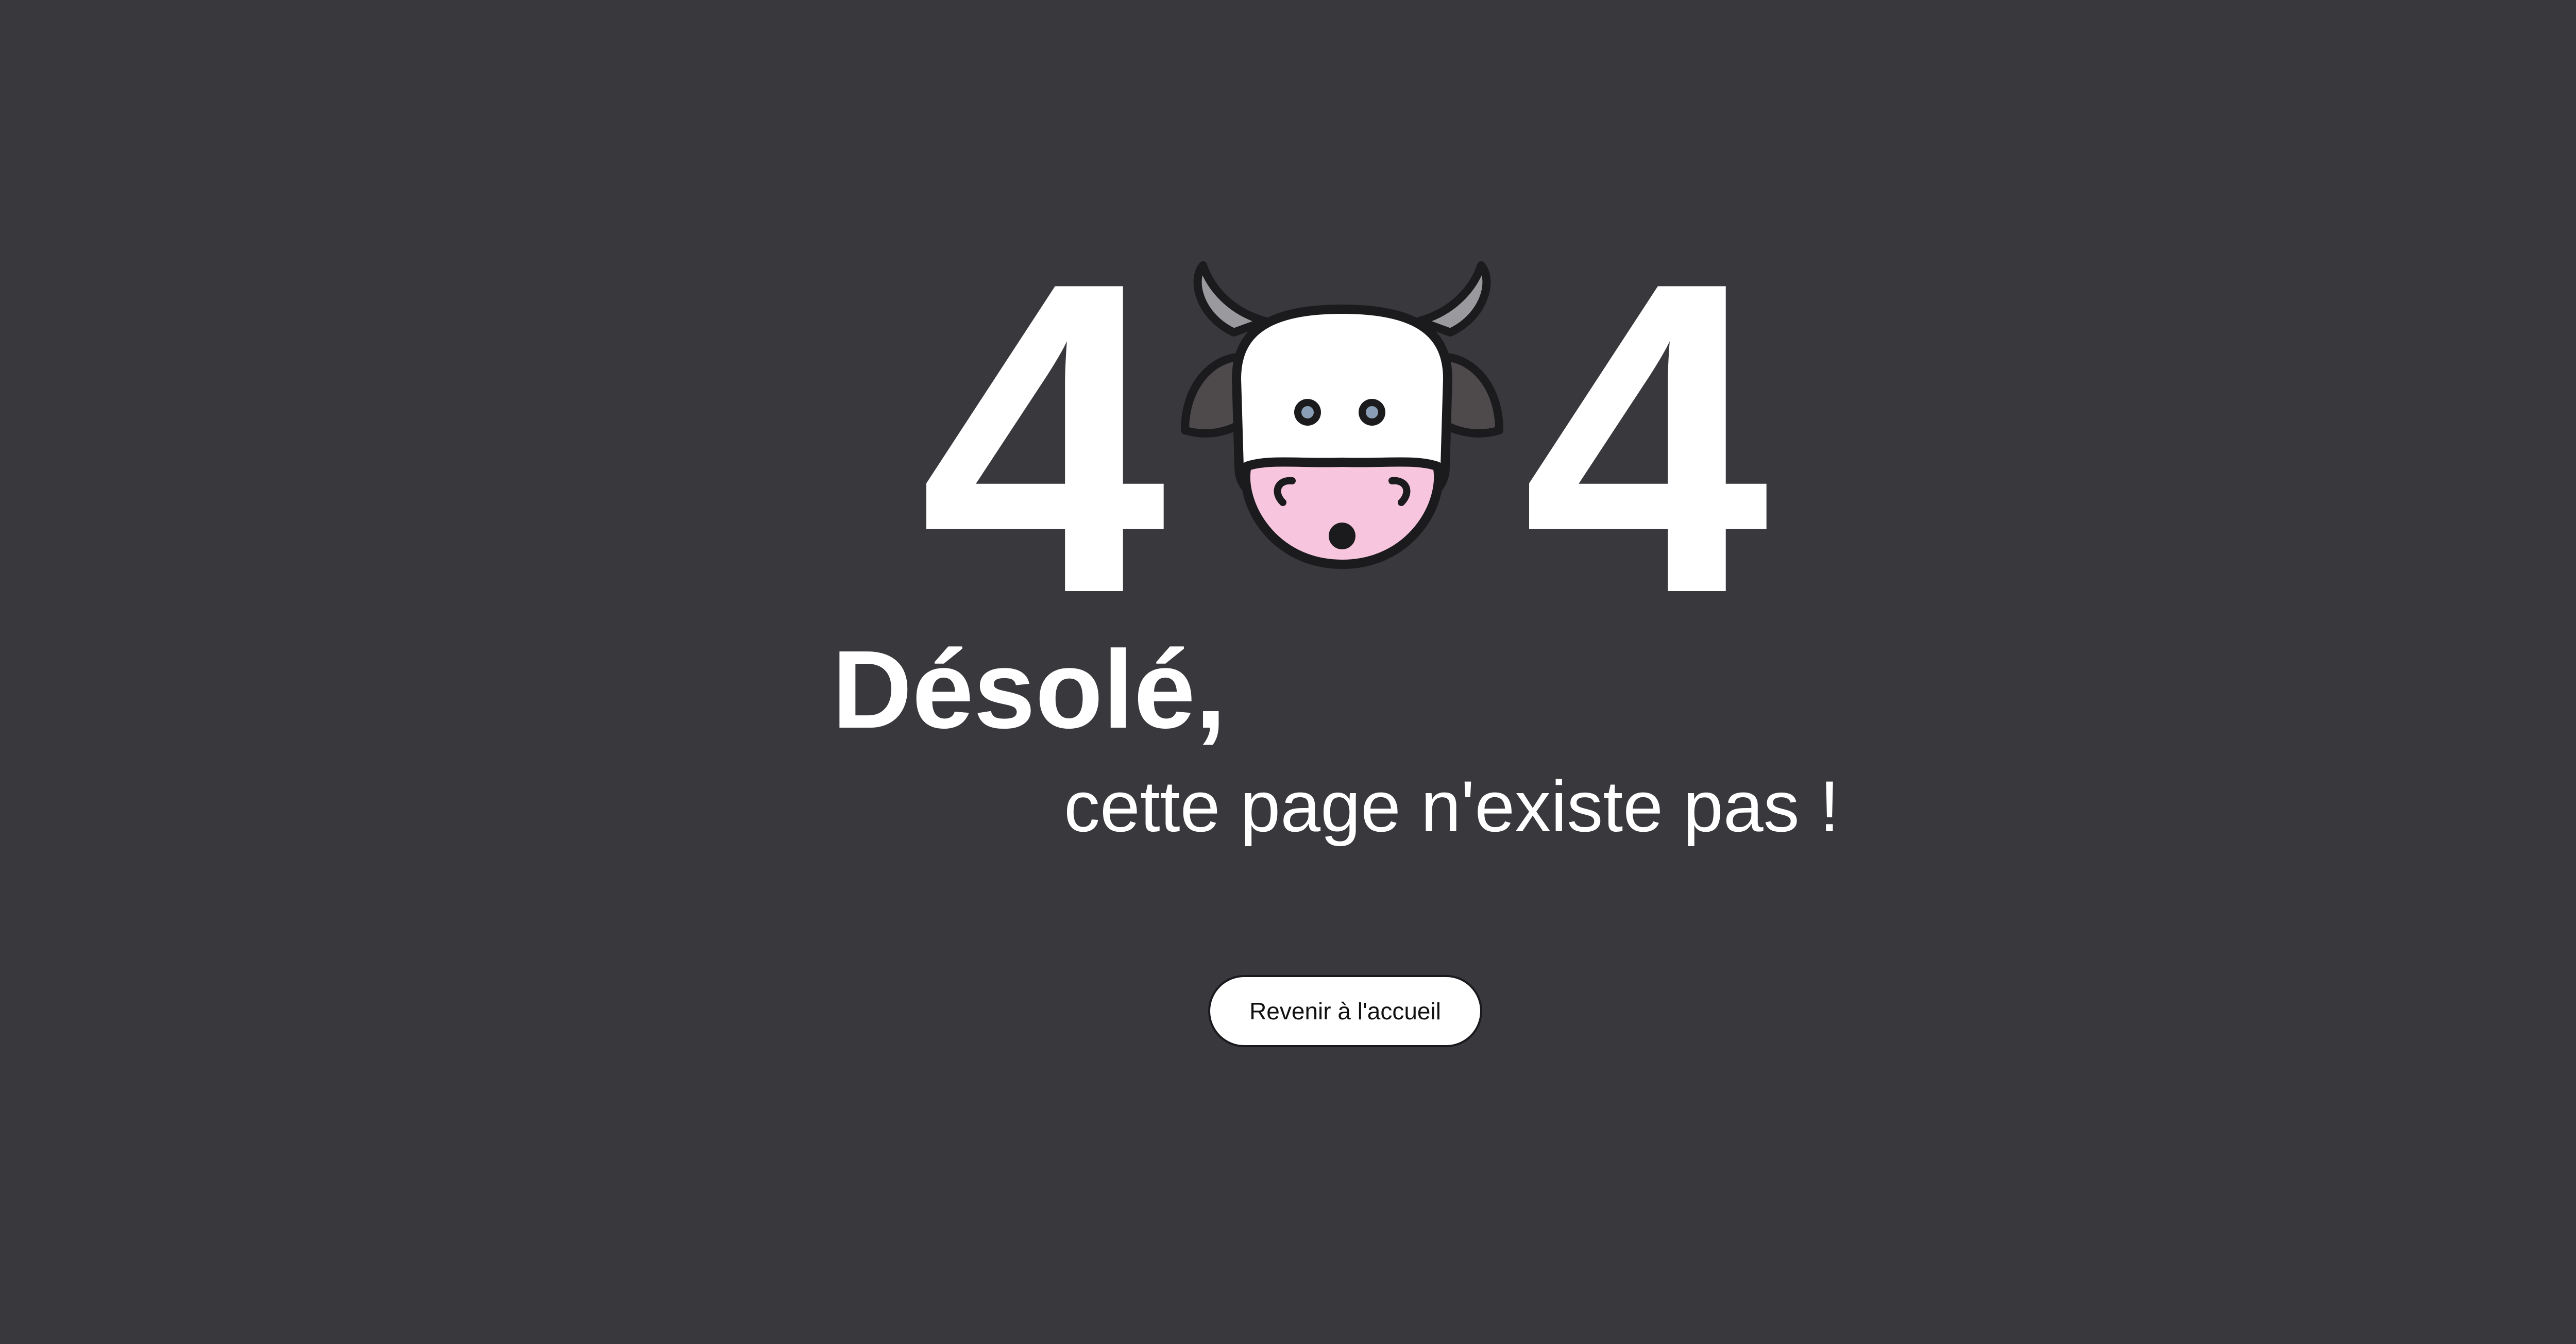 Image resolution: width=2576 pixels, height=1344 pixels. I want to click on cow-face-icon, so click(1342, 414).